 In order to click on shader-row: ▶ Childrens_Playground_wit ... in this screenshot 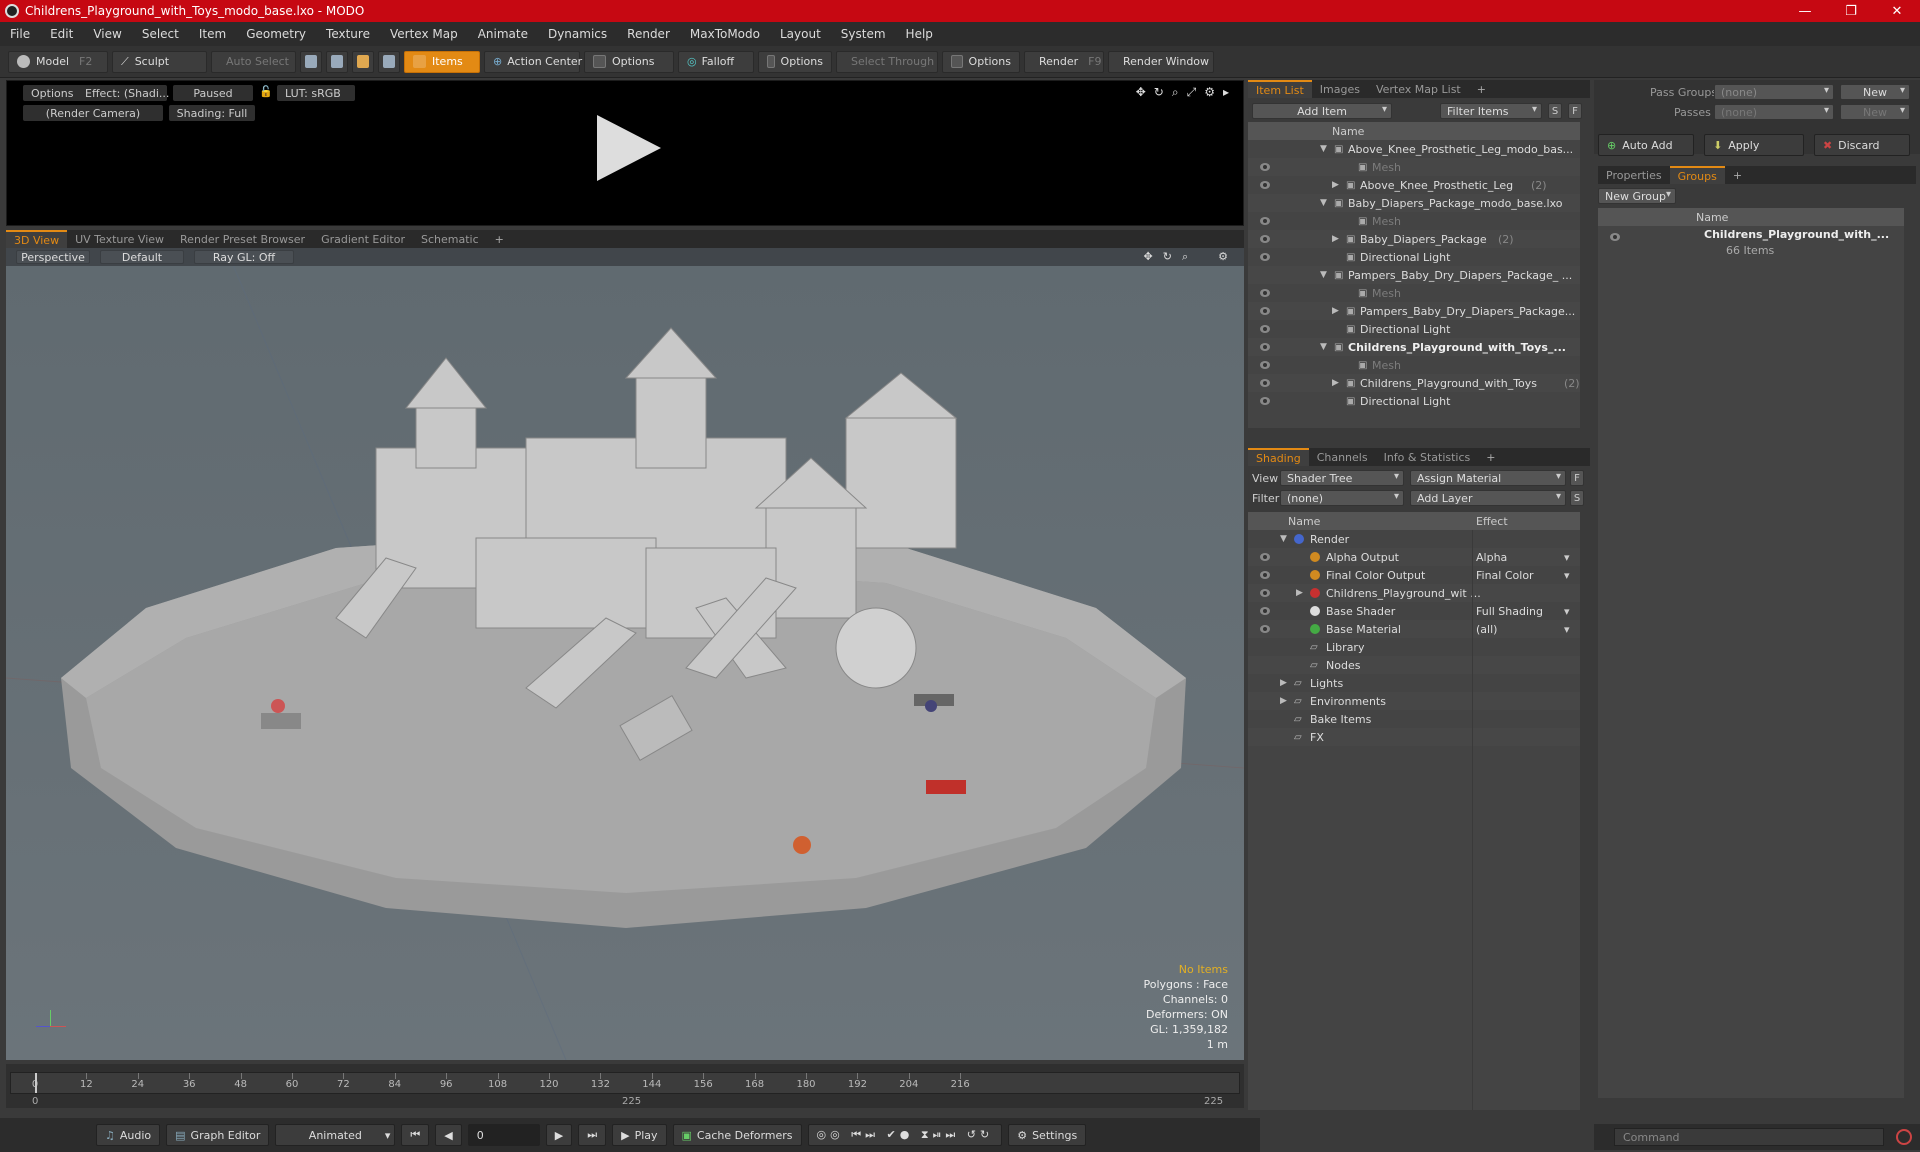, I will do `click(1414, 593)`.